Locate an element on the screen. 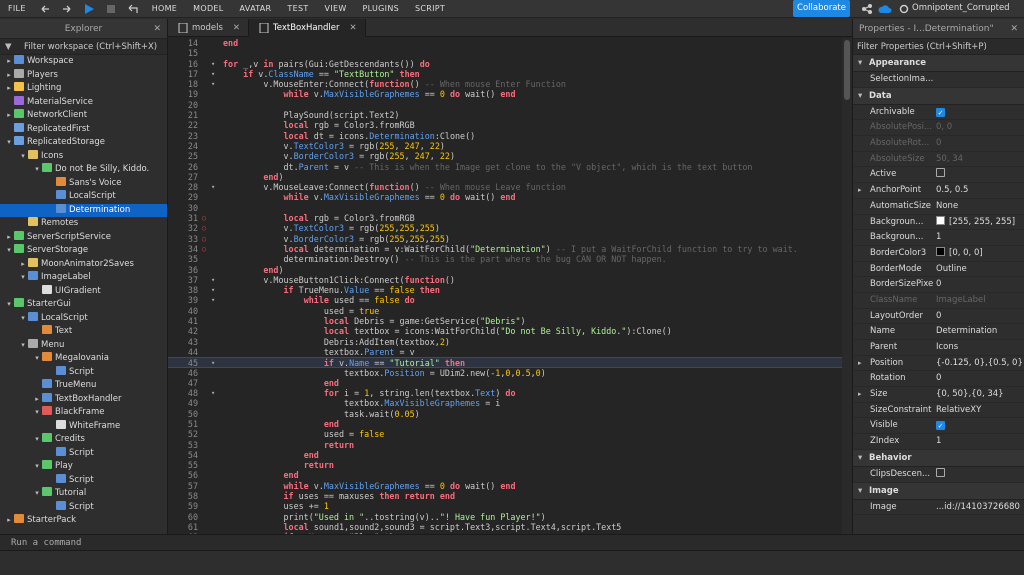 The image size is (1024, 575). tree-item: ▸ NetworkClient is located at coordinates (83, 116).